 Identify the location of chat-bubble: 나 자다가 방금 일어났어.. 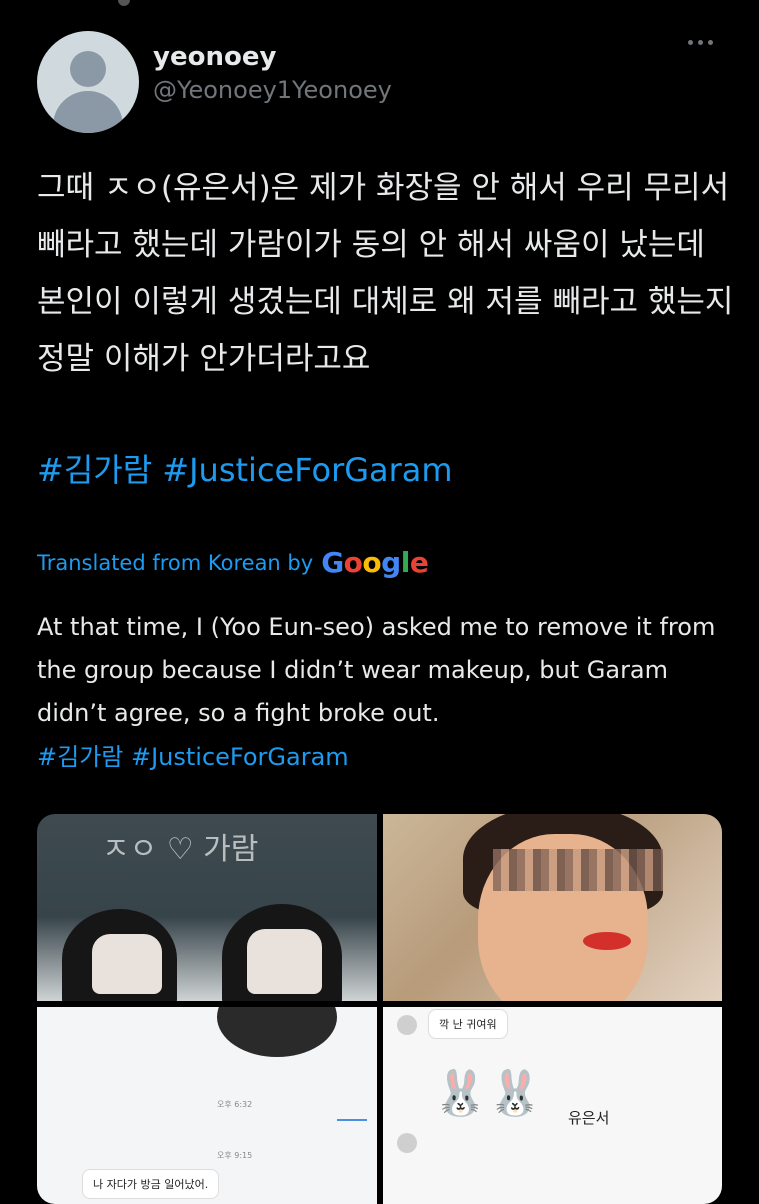
(151, 1184).